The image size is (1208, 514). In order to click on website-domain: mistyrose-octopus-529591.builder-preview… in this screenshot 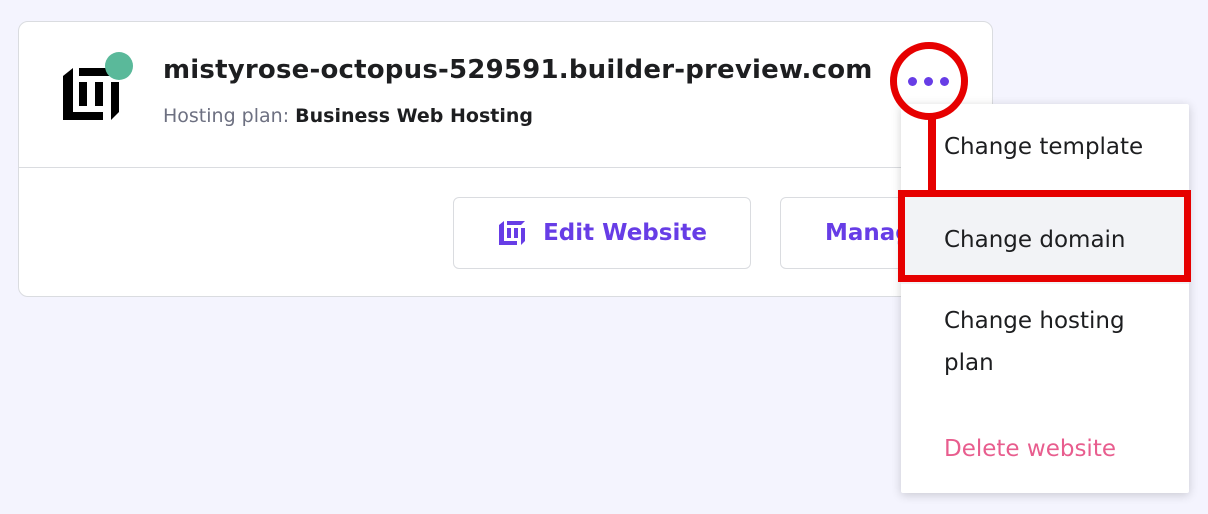, I will do `click(518, 70)`.